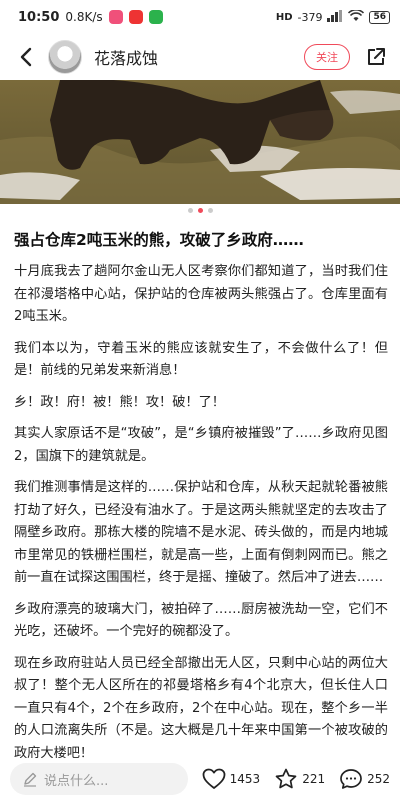 This screenshot has width=400, height=800. I want to click on wifi-icon, so click(356, 16).